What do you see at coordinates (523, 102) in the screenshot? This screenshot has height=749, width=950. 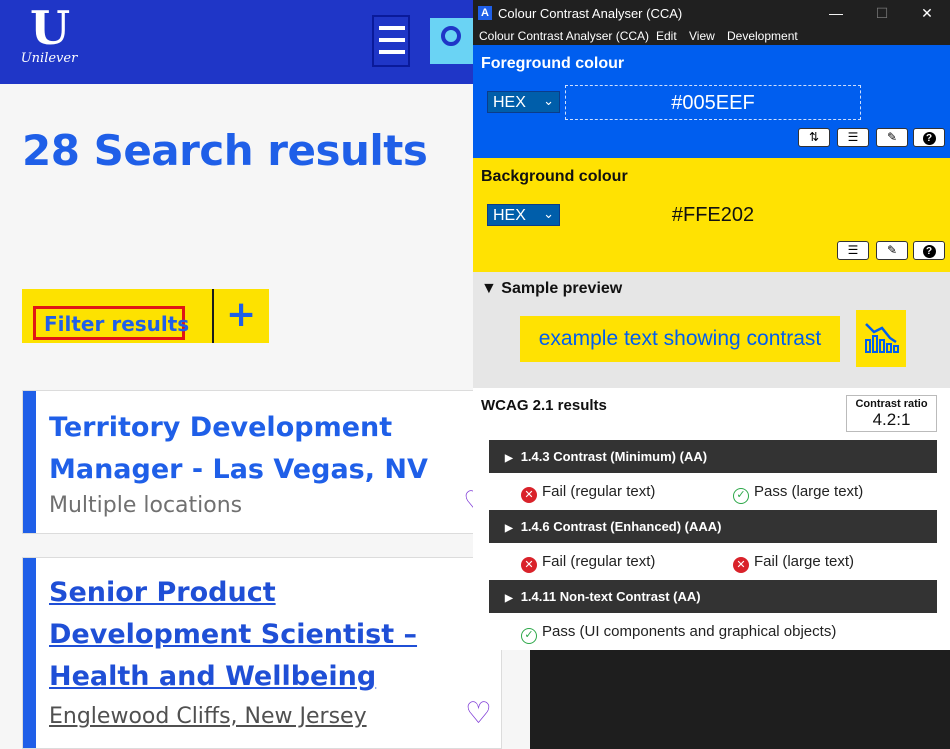 I see `foreground-format-select: HEX ⌄` at bounding box center [523, 102].